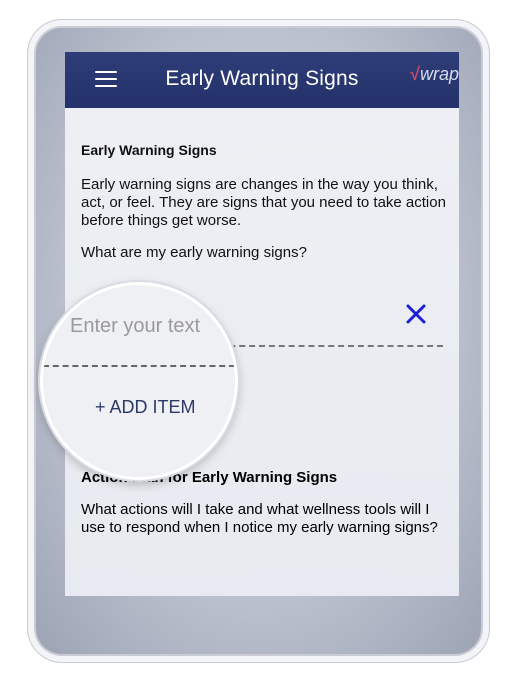 The width and height of the screenshot is (517, 693). I want to click on app-bar: Early Warning Signs √wrap, so click(262, 80).